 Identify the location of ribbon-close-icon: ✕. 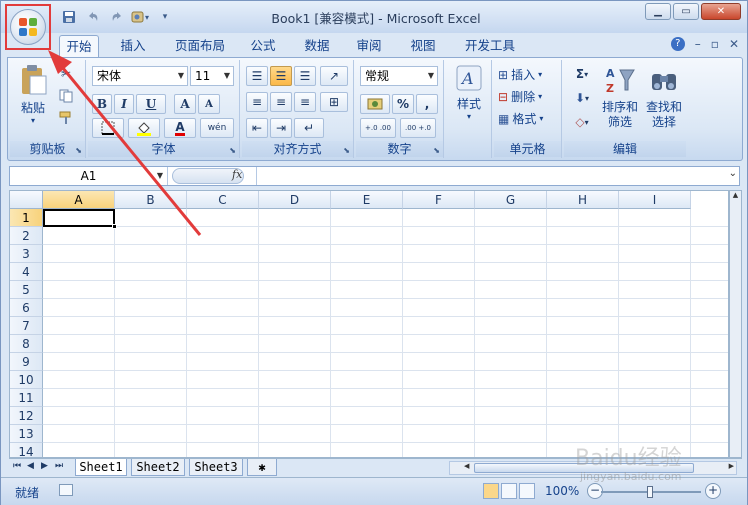
(734, 44).